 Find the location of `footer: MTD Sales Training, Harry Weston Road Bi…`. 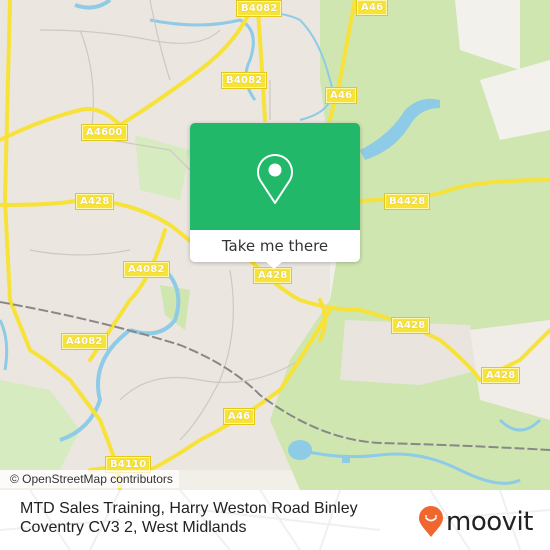

footer: MTD Sales Training, Harry Weston Road Bi… is located at coordinates (275, 520).